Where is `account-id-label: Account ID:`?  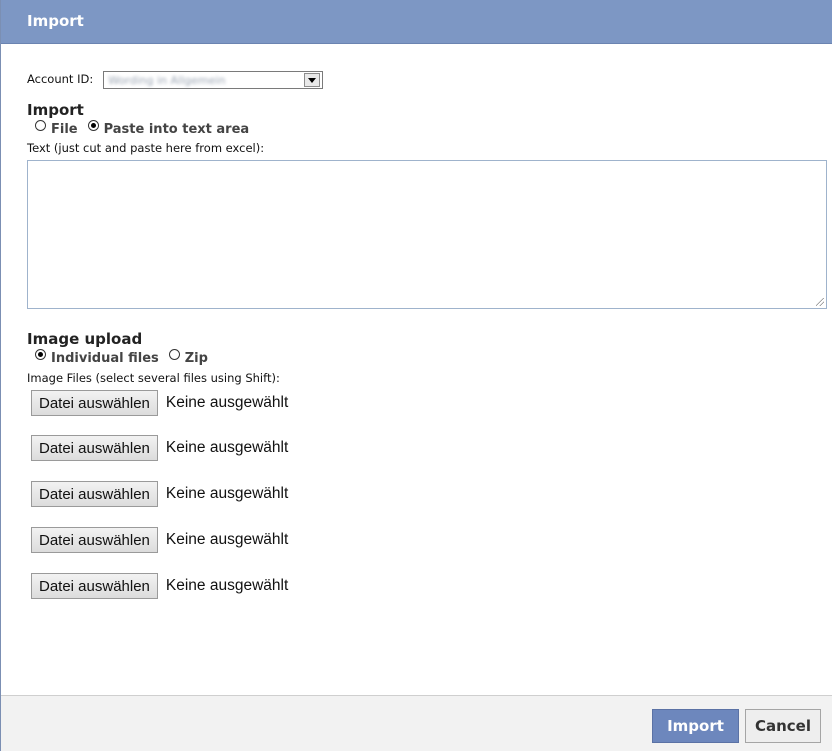 account-id-label: Account ID: is located at coordinates (60, 79).